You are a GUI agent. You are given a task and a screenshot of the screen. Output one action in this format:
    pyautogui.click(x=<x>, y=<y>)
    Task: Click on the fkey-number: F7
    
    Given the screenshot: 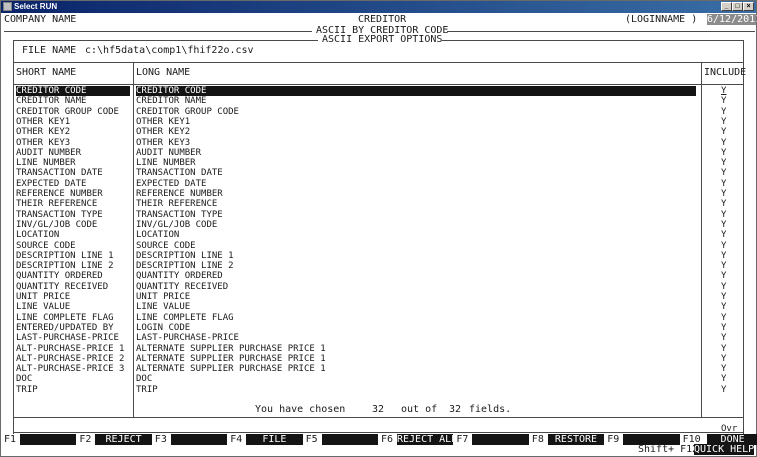 What is the action you would take?
    pyautogui.click(x=462, y=439)
    